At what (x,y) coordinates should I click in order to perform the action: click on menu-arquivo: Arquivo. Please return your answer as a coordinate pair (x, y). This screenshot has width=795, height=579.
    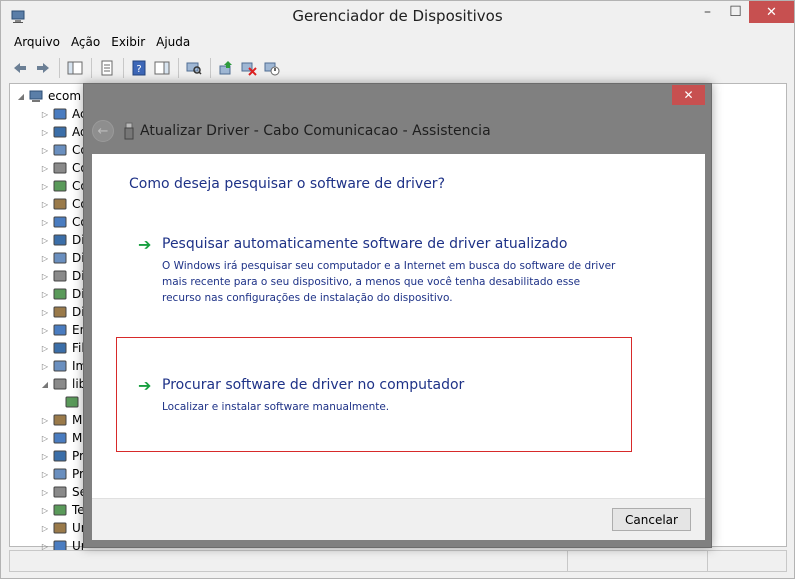
    Looking at the image, I should click on (37, 43).